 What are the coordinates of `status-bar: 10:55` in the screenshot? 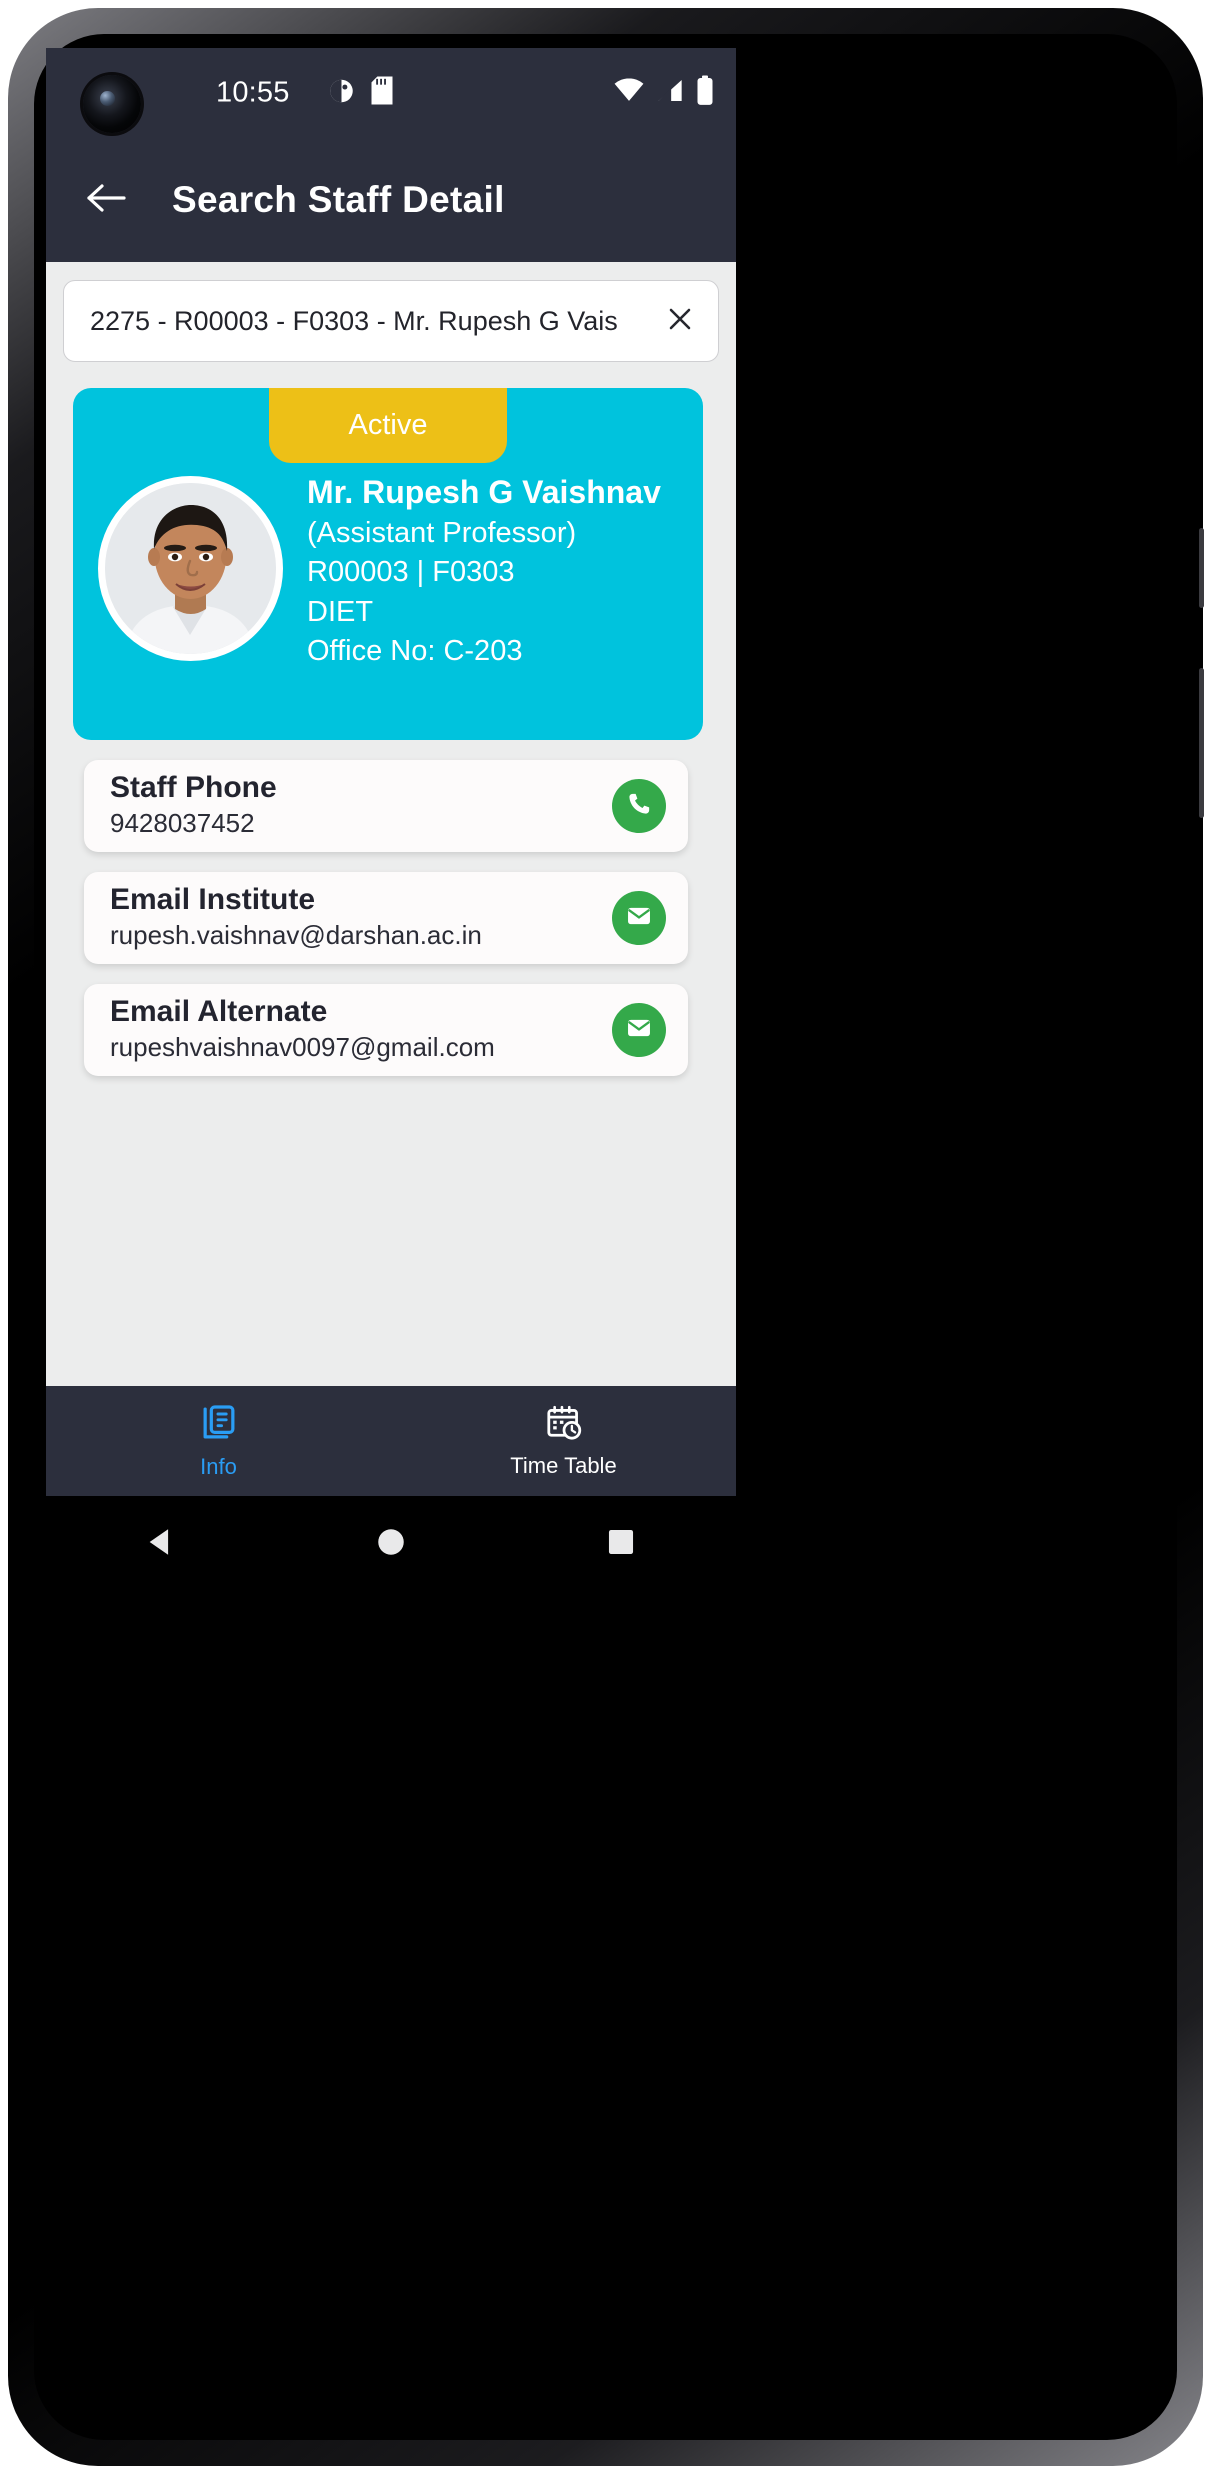 It's located at (391, 93).